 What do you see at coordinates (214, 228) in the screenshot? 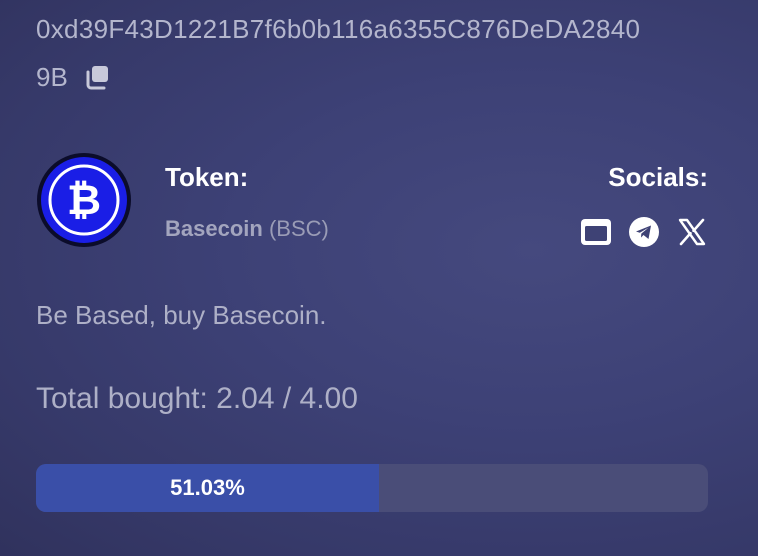
I see `token-name: Basecoin` at bounding box center [214, 228].